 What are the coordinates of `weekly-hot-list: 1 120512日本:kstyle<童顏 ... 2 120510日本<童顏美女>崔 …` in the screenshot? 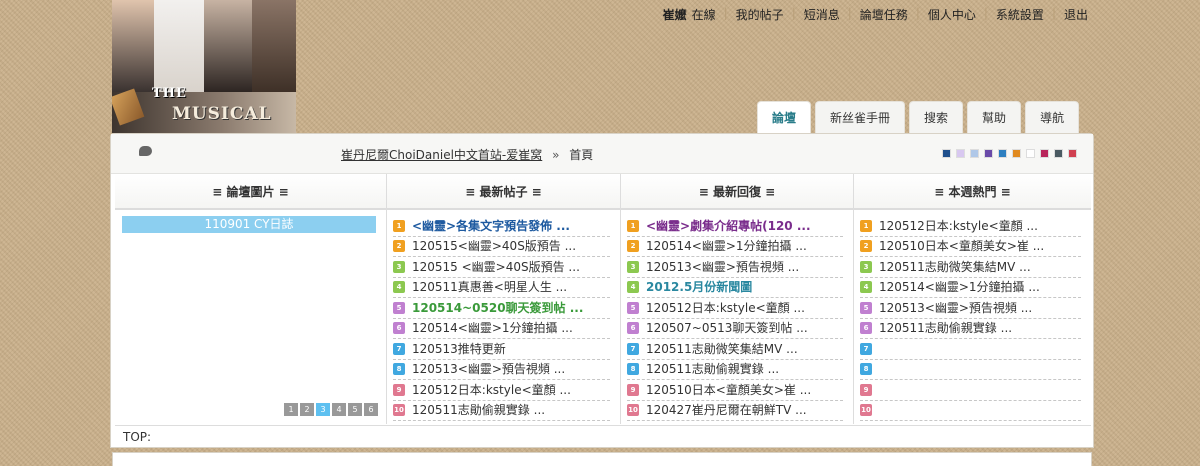 It's located at (972, 318).